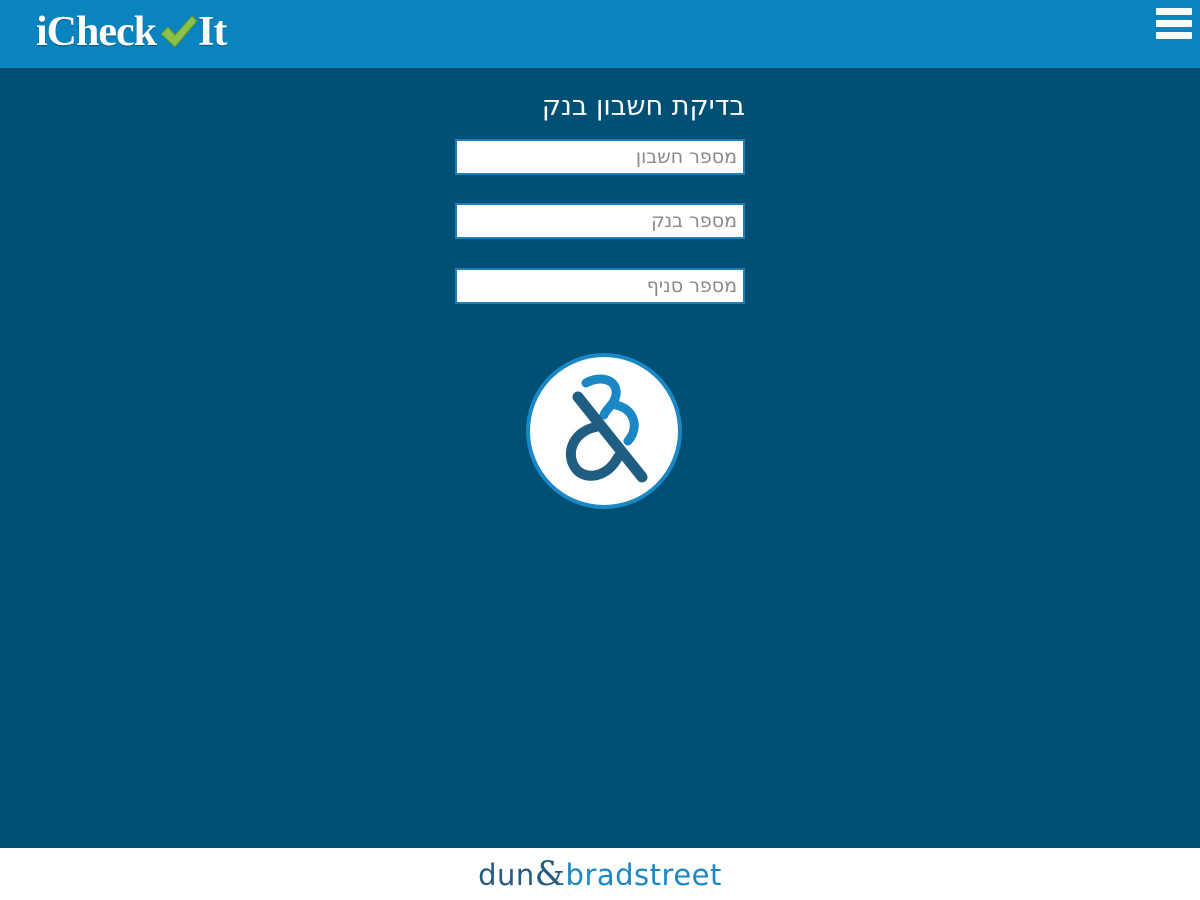 The width and height of the screenshot is (1200, 900). What do you see at coordinates (600, 221) in the screenshot?
I see `bank-number-input` at bounding box center [600, 221].